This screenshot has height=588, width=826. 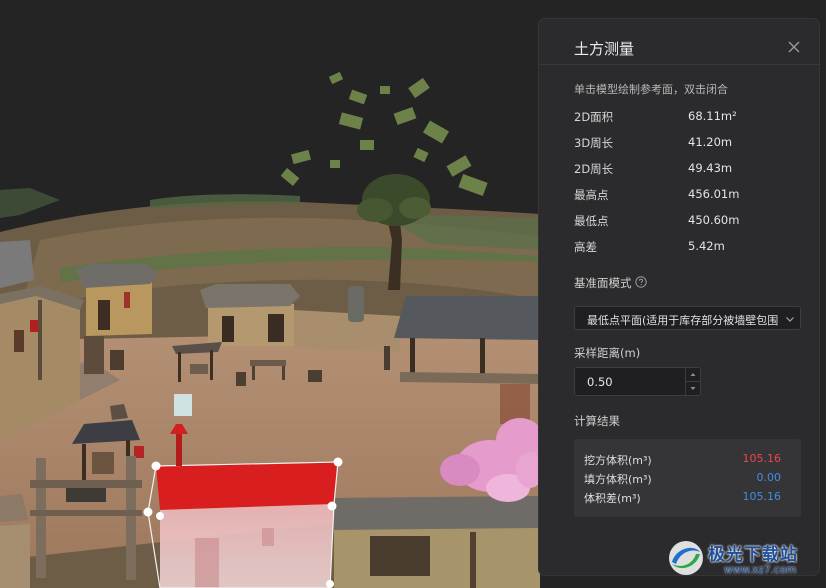 I want to click on close-button, so click(x=794, y=47).